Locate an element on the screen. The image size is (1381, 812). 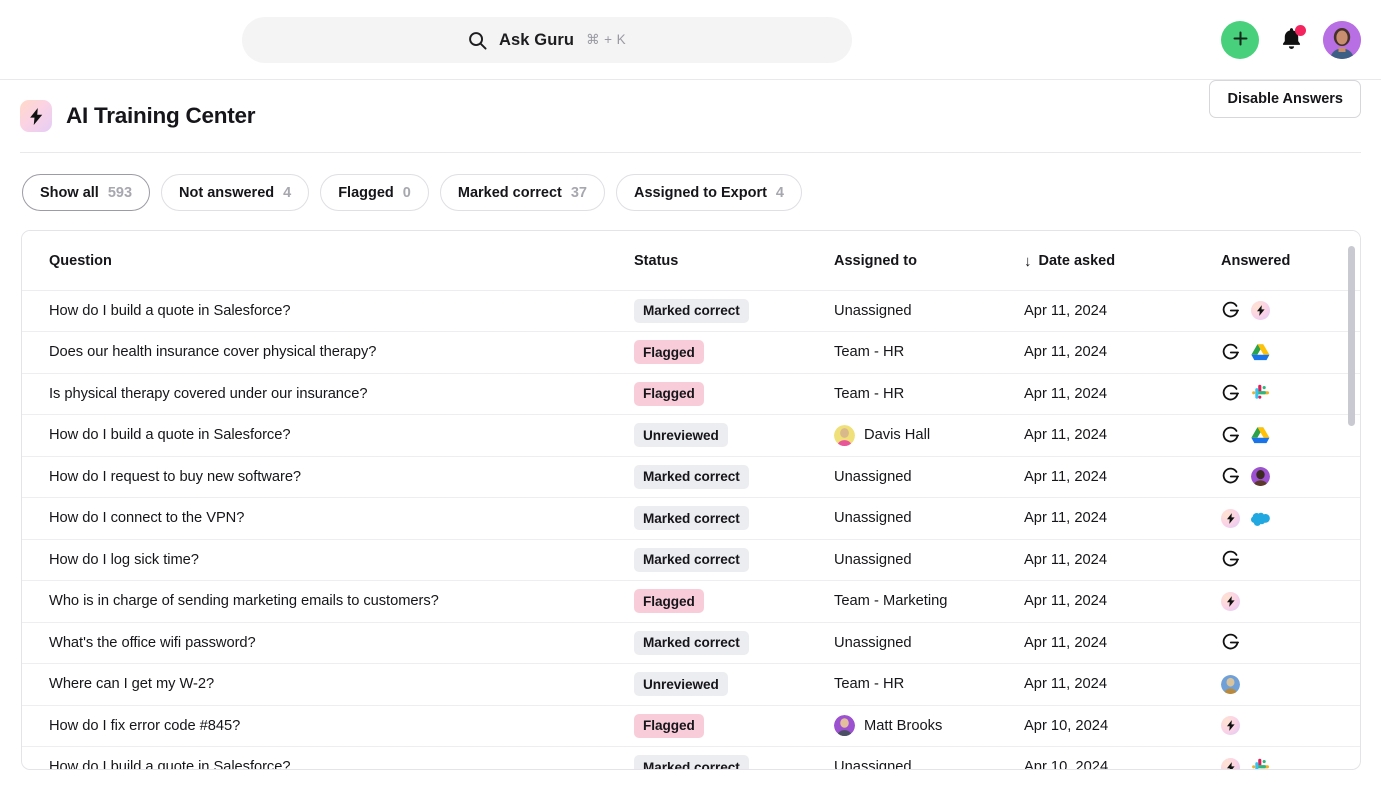
add-button is located at coordinates (1240, 40).